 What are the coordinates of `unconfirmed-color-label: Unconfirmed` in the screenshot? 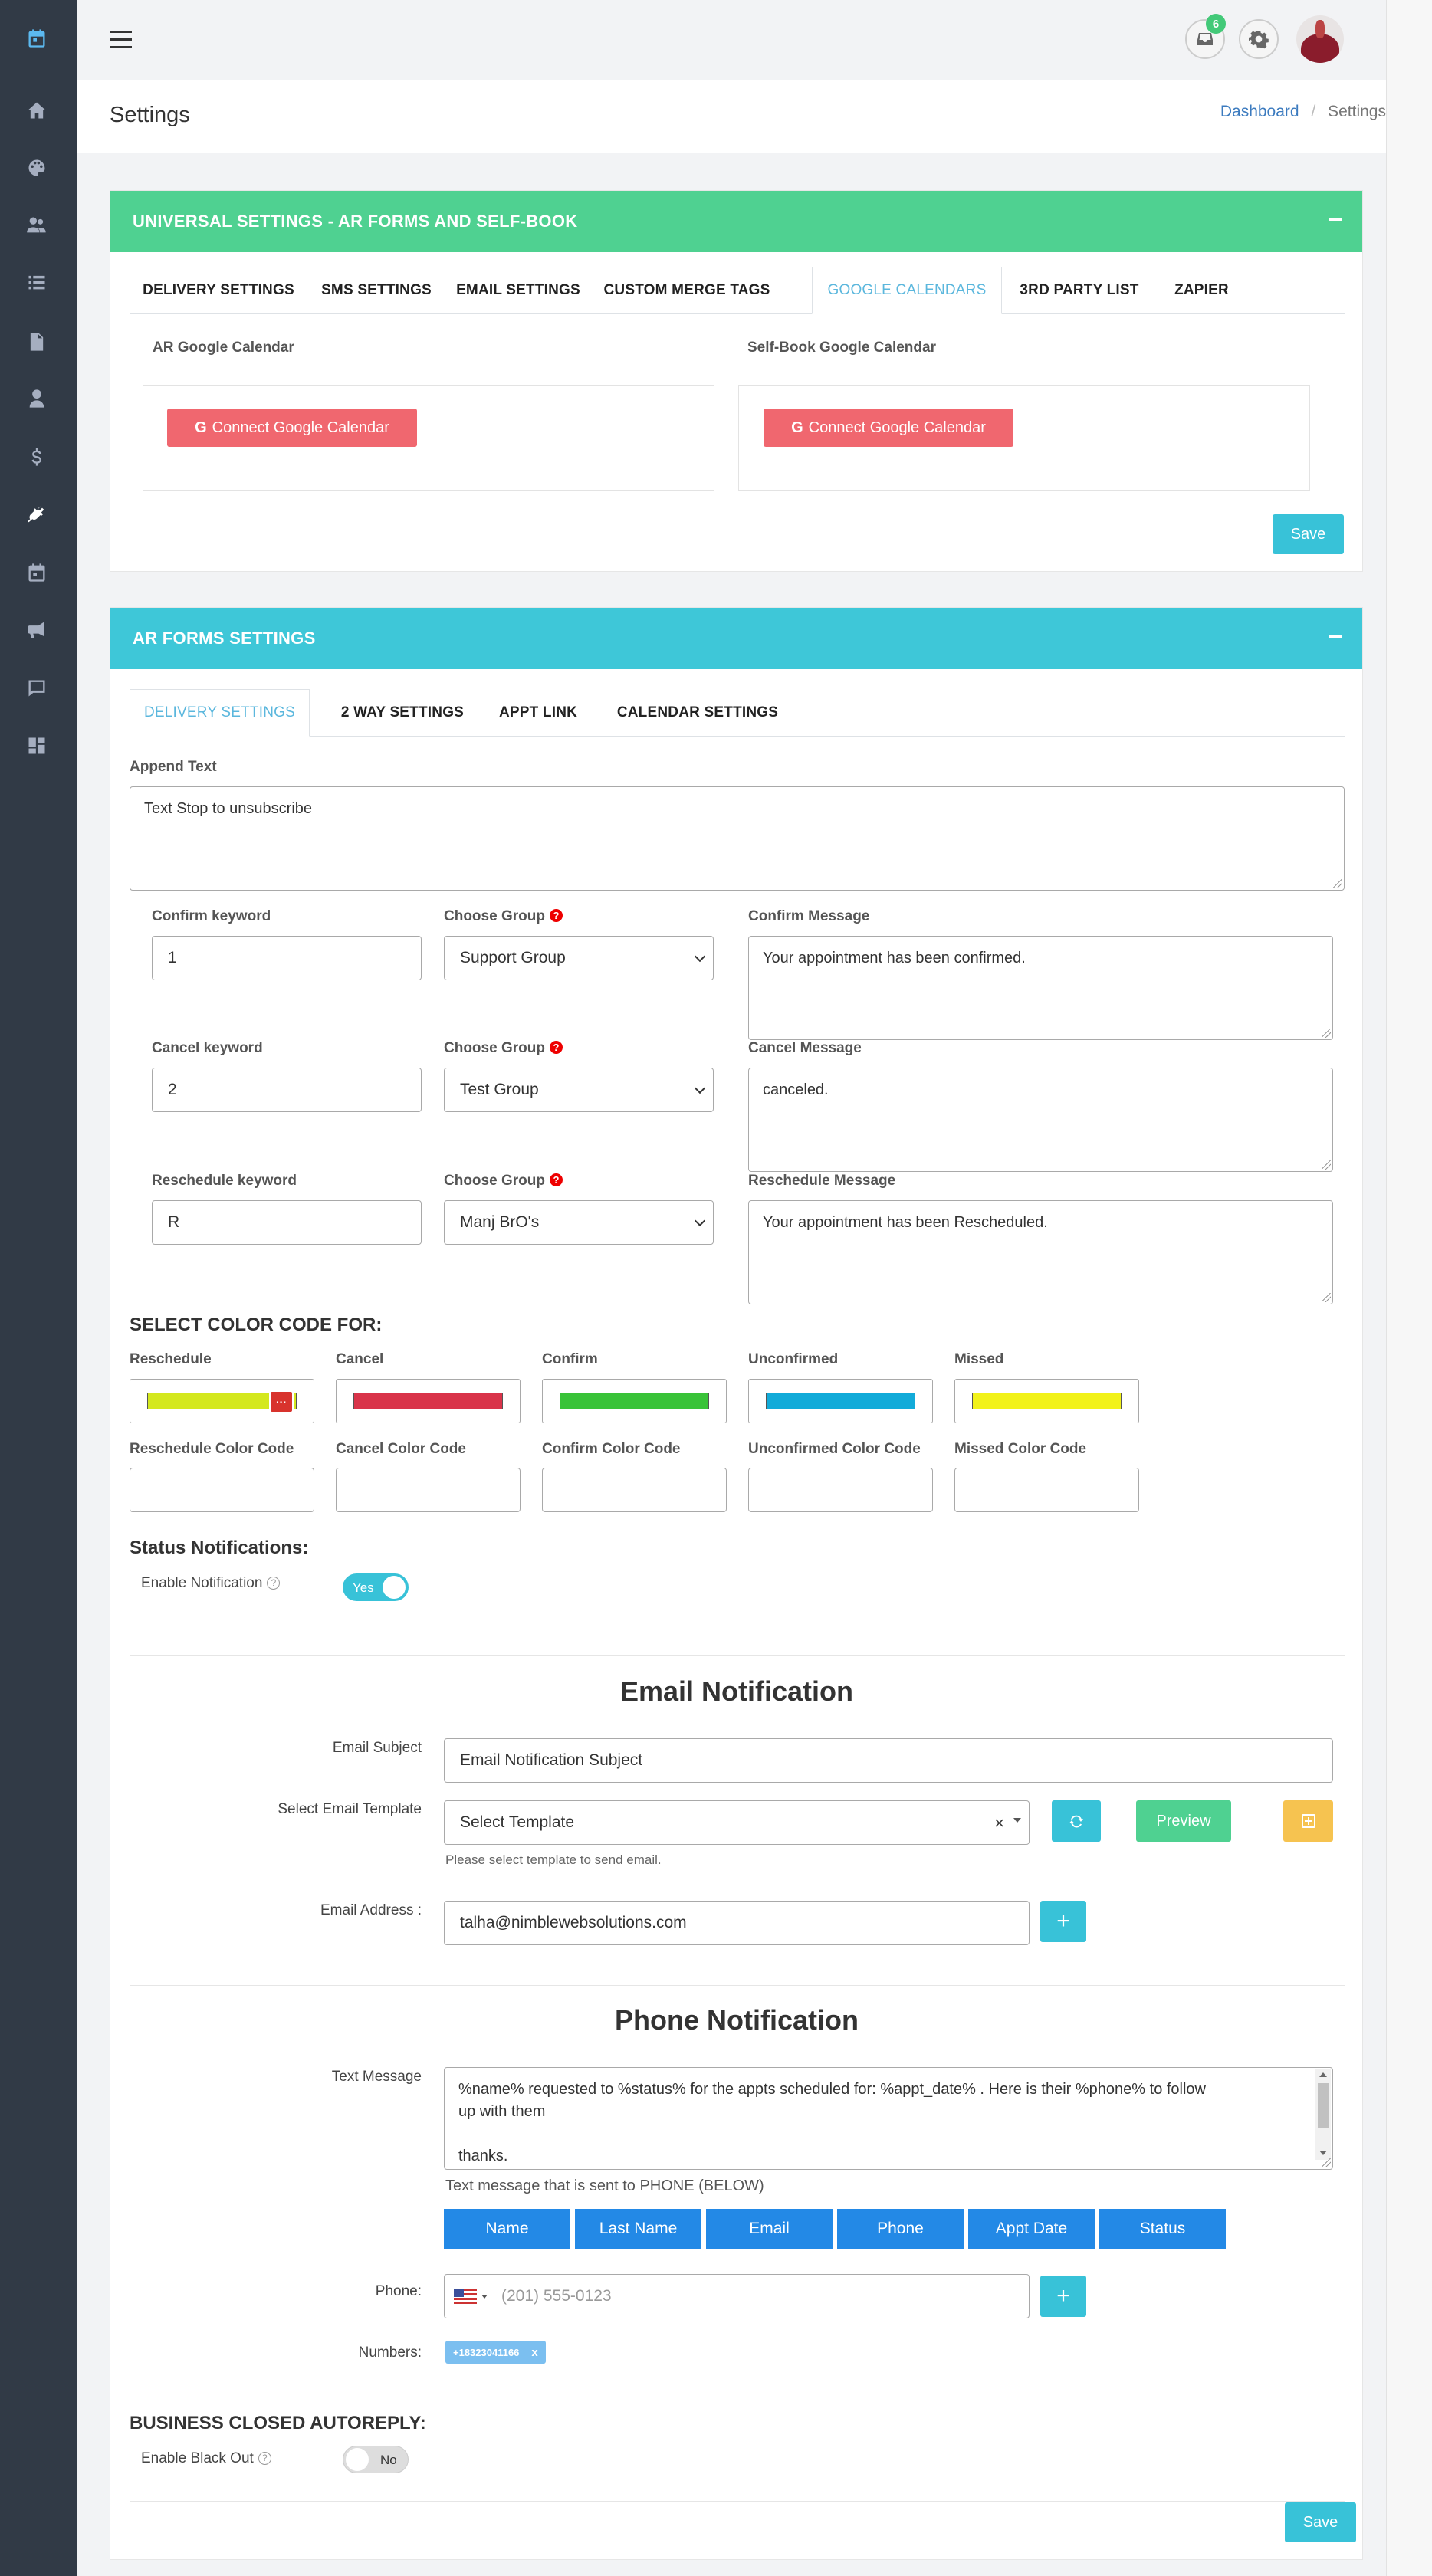 It's located at (793, 1359).